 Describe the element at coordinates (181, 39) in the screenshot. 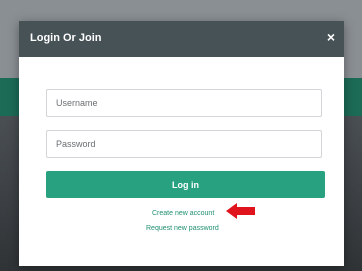

I see `modal-header: Login Or Join ×` at that location.